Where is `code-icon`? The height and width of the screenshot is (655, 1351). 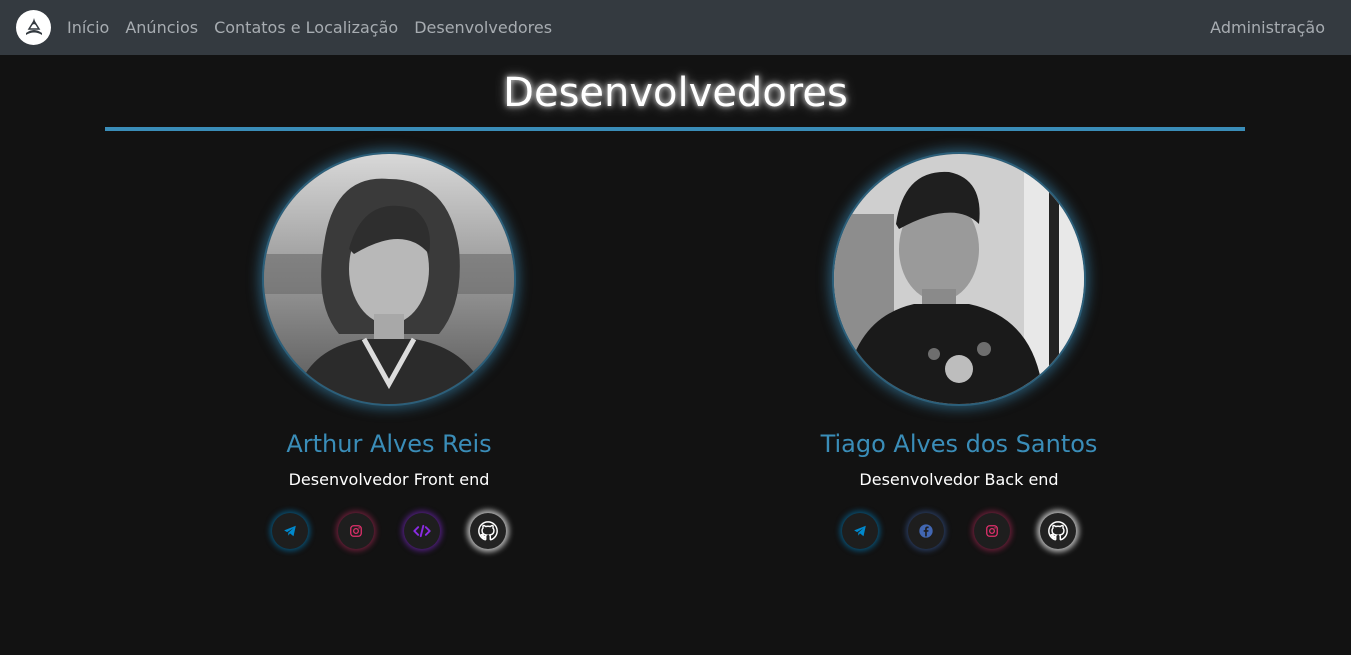 code-icon is located at coordinates (422, 531).